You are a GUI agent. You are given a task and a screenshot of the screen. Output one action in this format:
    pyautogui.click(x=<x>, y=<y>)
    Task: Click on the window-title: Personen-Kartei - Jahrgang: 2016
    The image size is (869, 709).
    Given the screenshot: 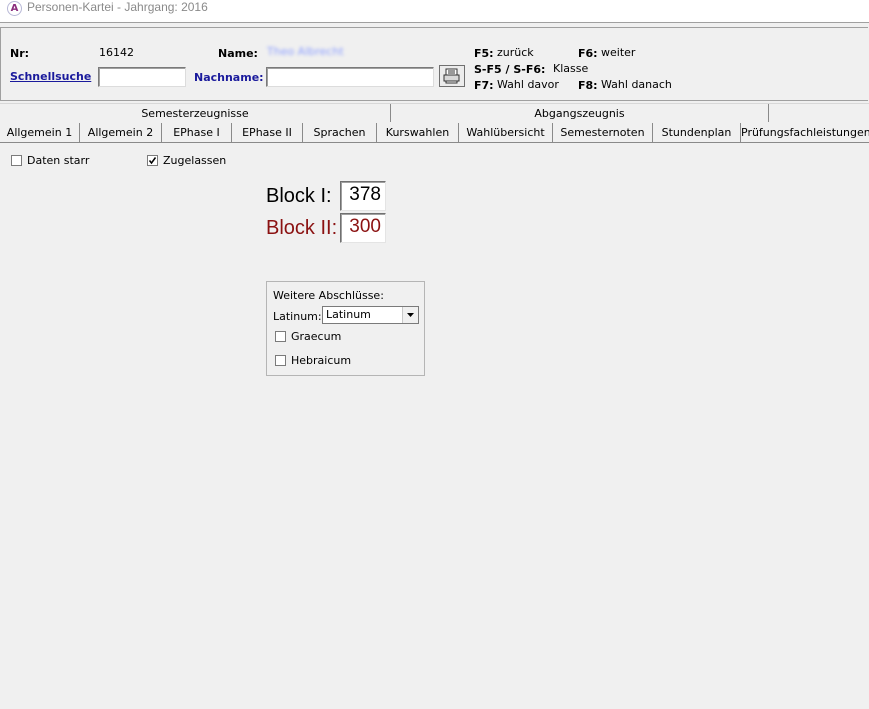 What is the action you would take?
    pyautogui.click(x=117, y=7)
    